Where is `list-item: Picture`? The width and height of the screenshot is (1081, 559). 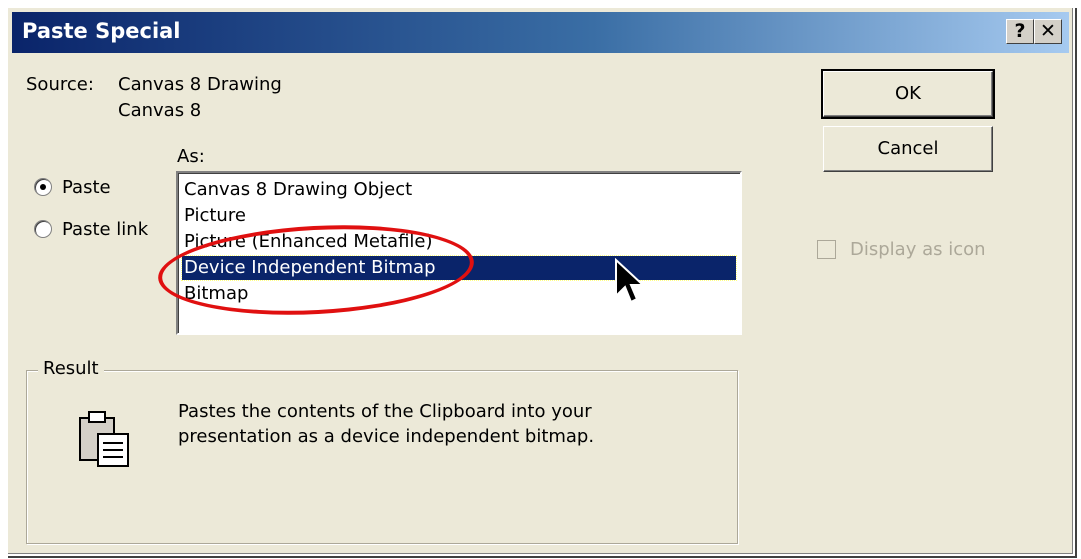
list-item: Picture is located at coordinates (459, 216).